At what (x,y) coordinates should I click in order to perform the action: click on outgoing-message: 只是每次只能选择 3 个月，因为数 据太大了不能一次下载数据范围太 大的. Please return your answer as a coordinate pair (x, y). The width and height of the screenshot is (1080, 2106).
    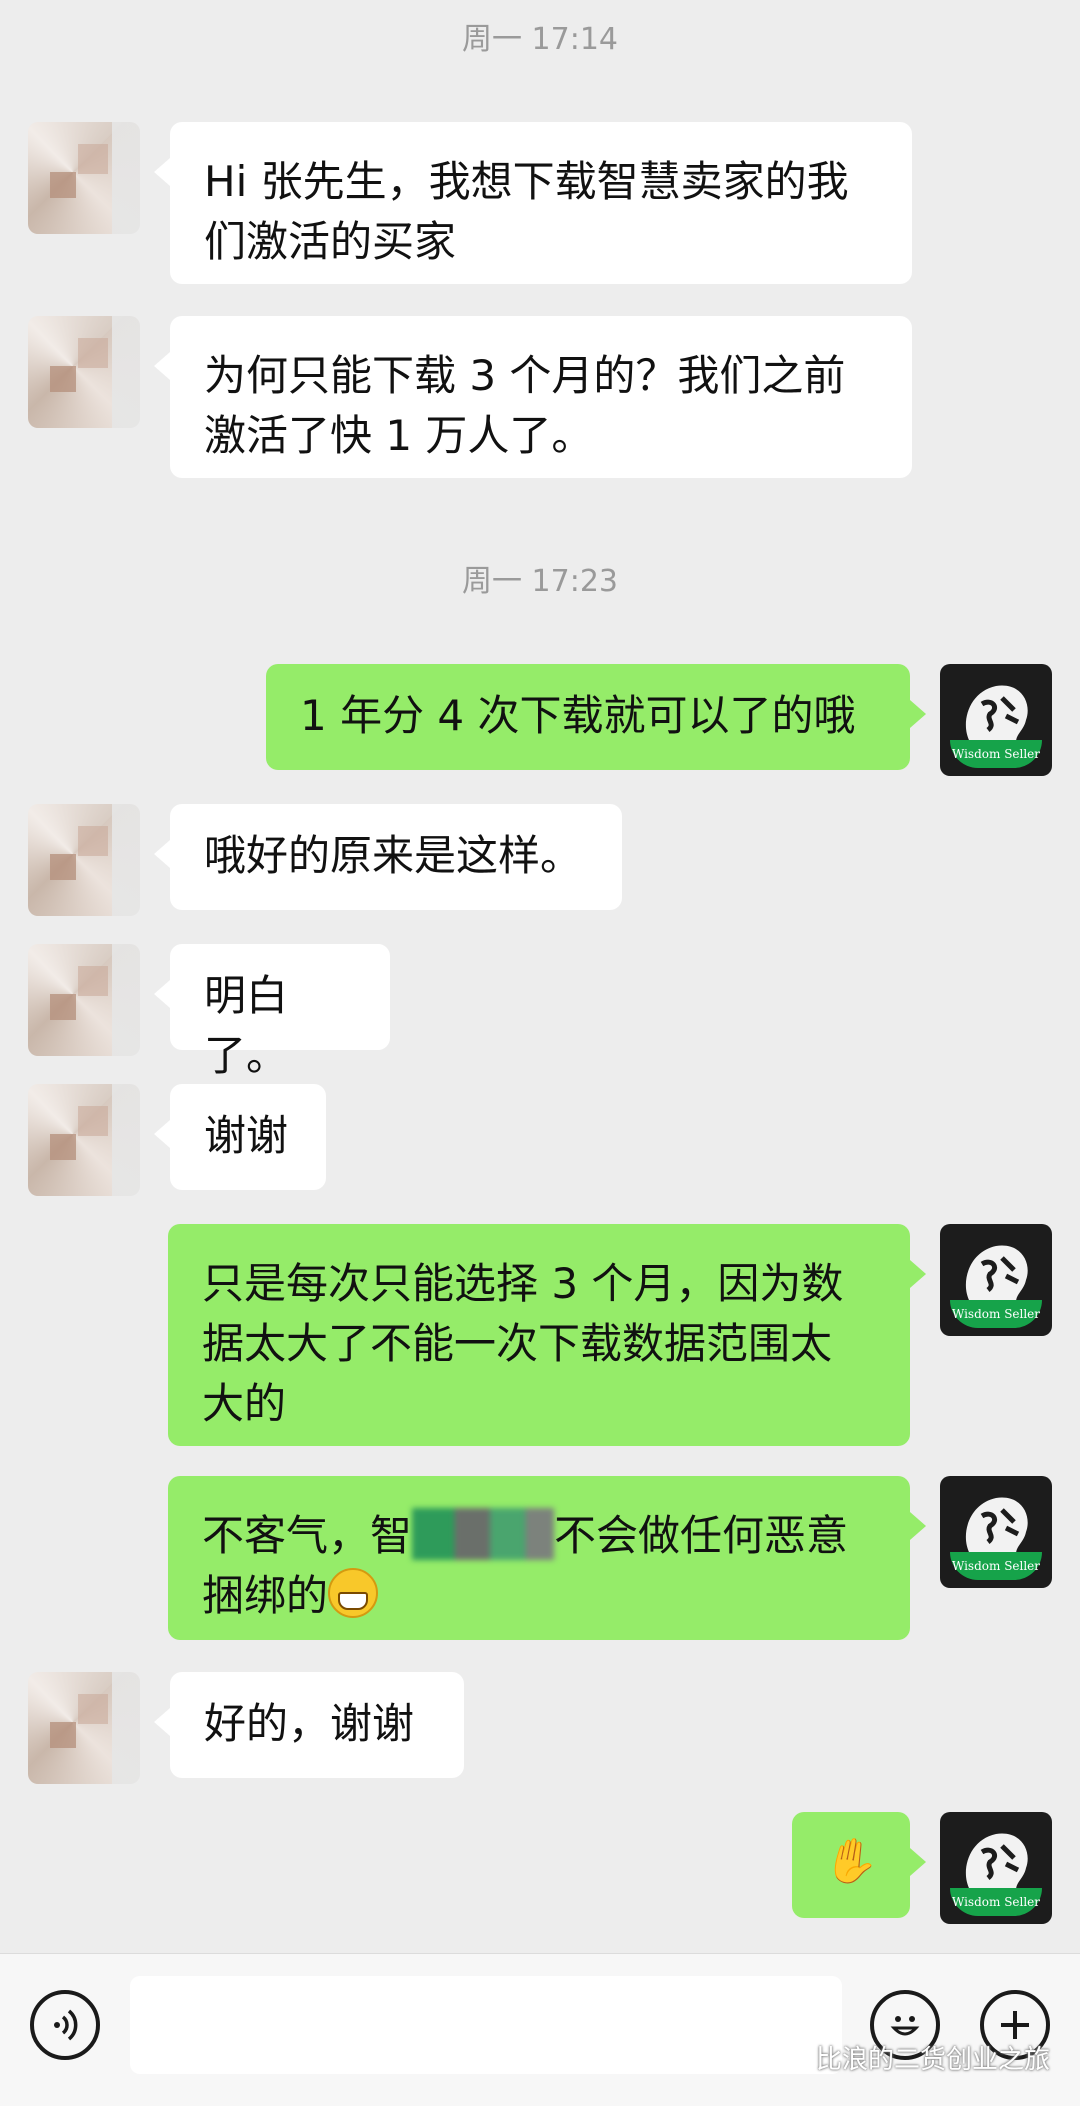
    Looking at the image, I should click on (547, 1335).